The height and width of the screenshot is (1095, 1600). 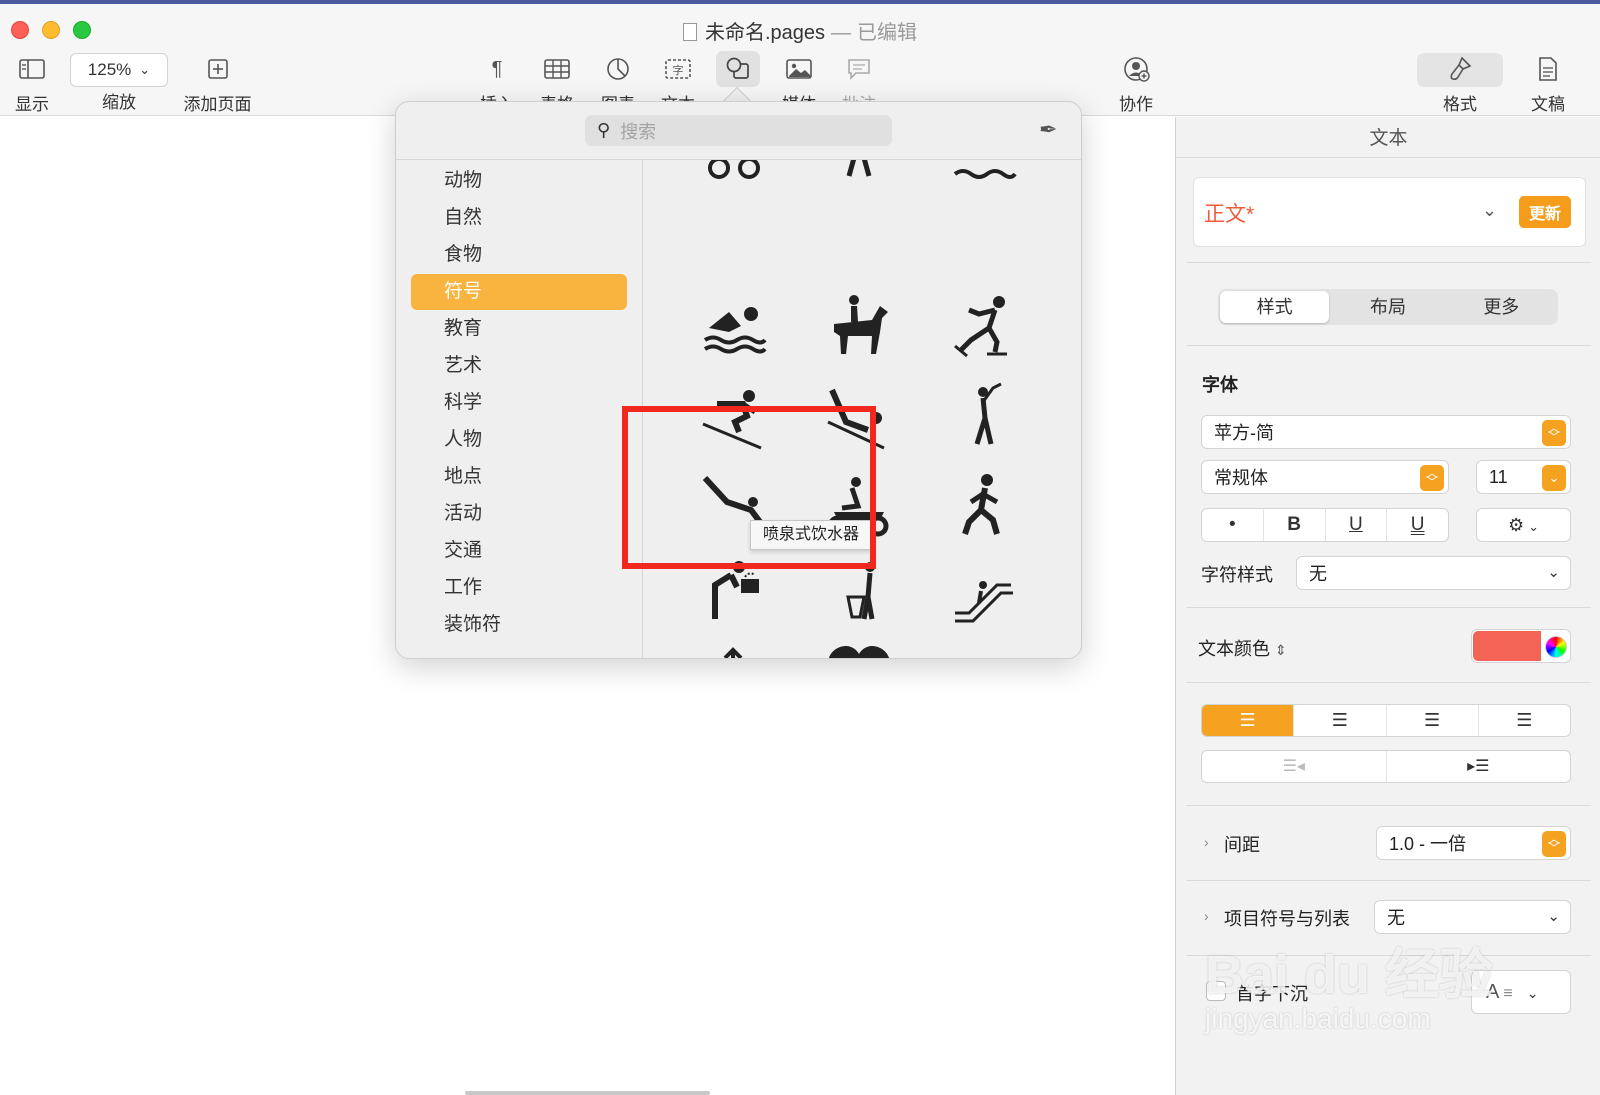 I want to click on tab-more: 更多, so click(x=1501, y=307).